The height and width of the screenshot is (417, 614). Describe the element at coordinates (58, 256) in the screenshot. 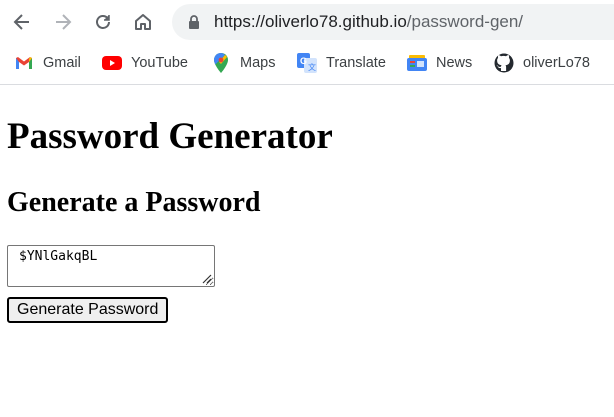

I see `password-value: $YNlGakqBL` at that location.